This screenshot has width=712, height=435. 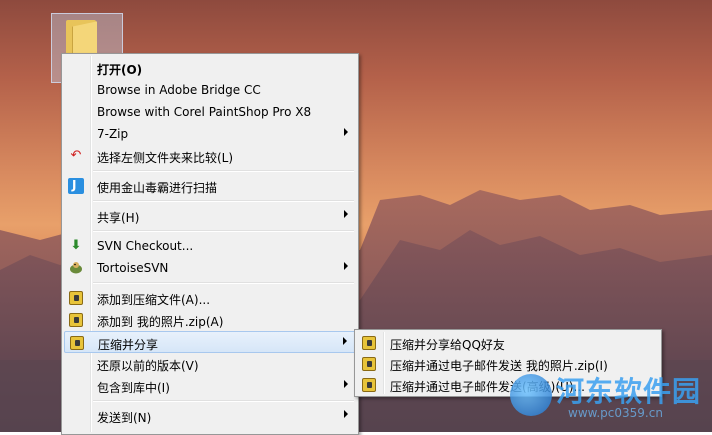 I want to click on menu-item-label: Browse in Adobe Bridge CC, so click(x=179, y=90).